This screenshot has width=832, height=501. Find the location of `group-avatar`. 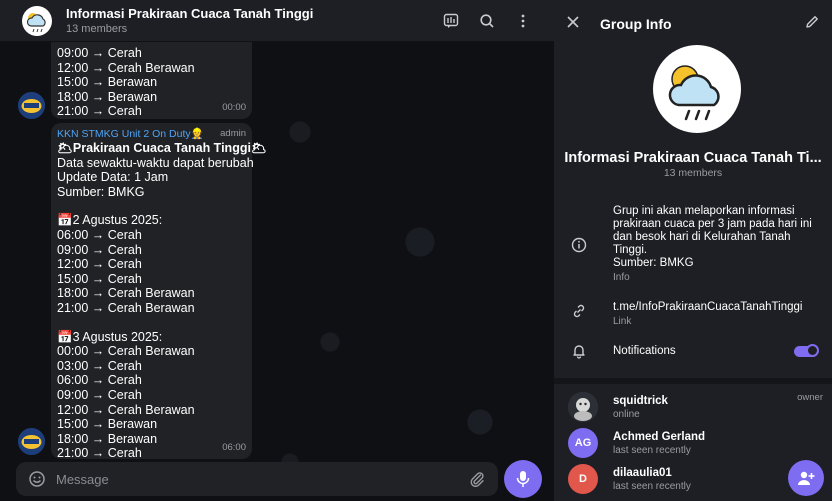

group-avatar is located at coordinates (697, 89).